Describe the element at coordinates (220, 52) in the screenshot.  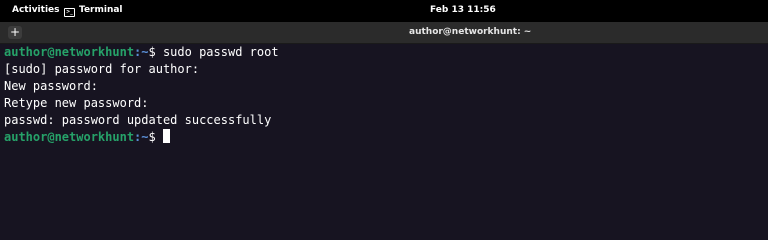
I see `command-text: sudo passwd root` at that location.